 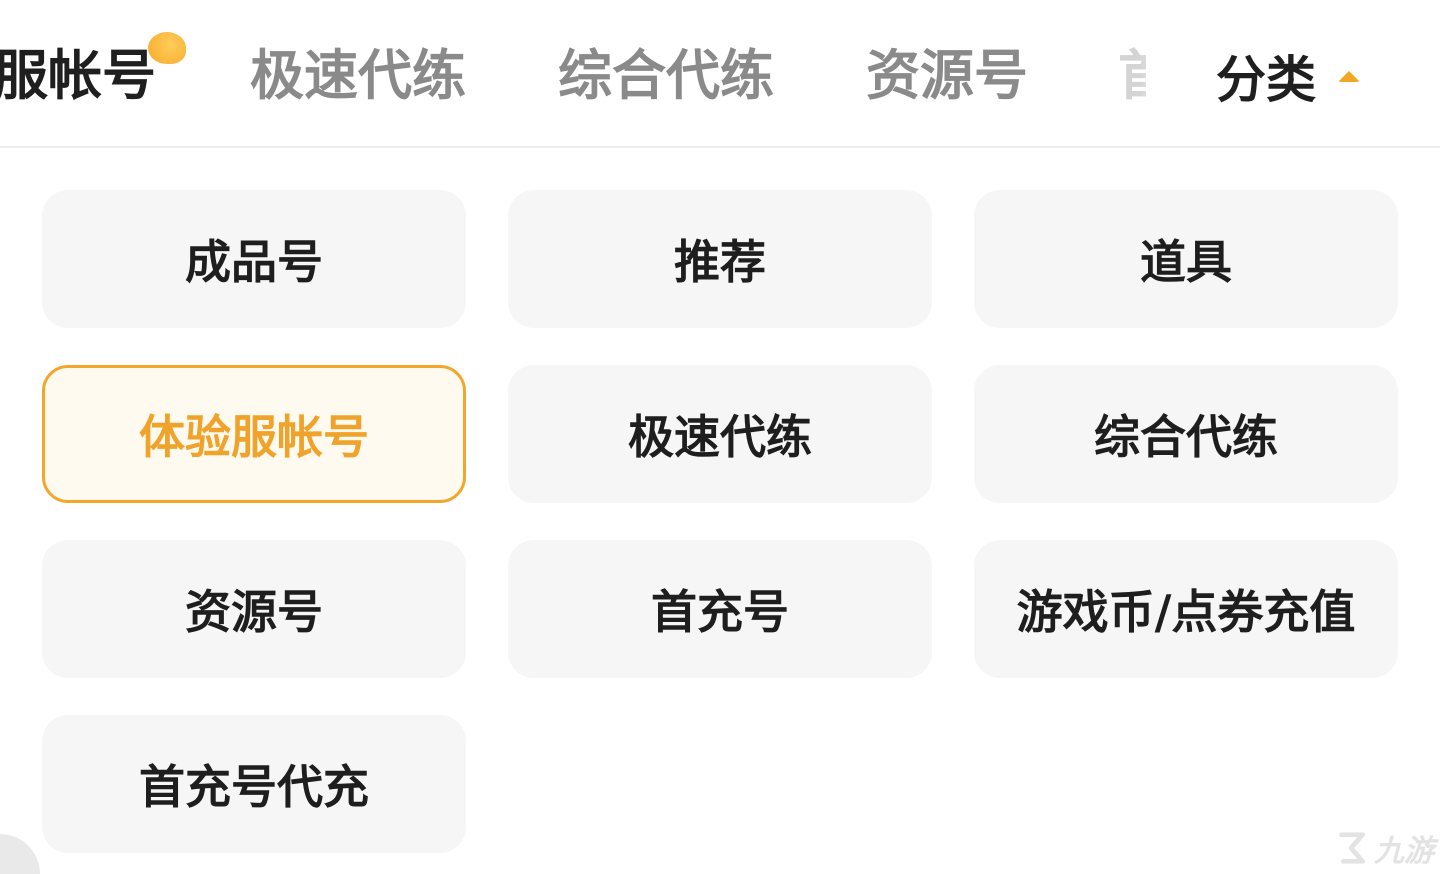 I want to click on tab-resource-account: 资源号, so click(x=947, y=76).